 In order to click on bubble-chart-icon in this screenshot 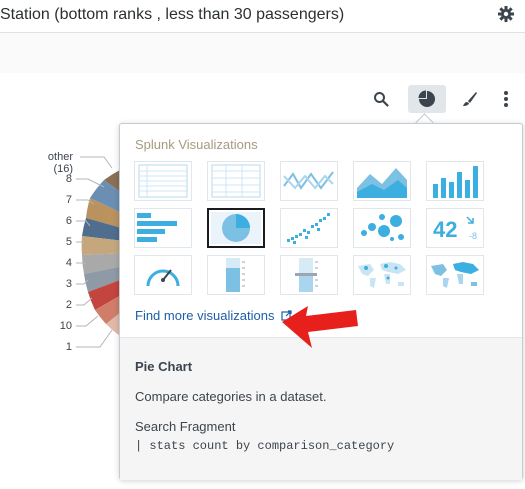, I will do `click(382, 228)`.